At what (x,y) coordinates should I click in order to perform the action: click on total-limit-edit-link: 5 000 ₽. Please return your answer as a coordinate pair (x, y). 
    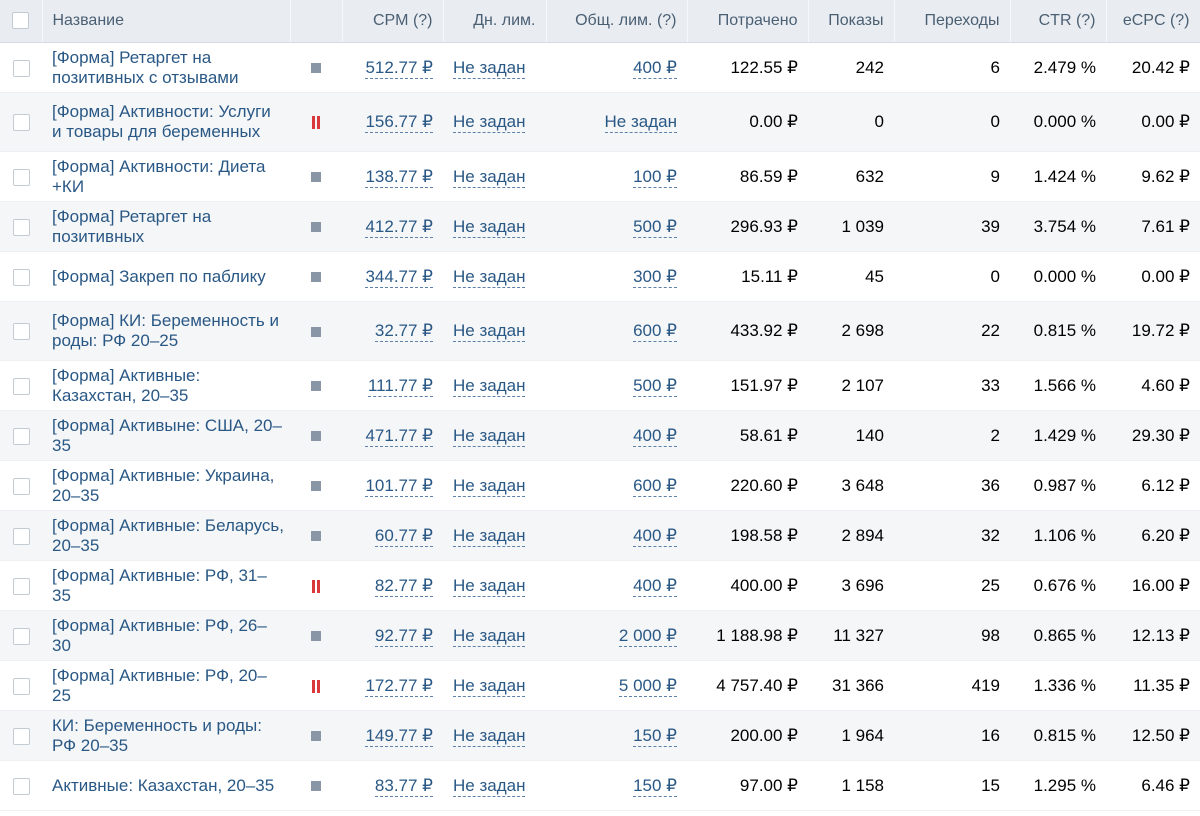
    Looking at the image, I should click on (647, 686).